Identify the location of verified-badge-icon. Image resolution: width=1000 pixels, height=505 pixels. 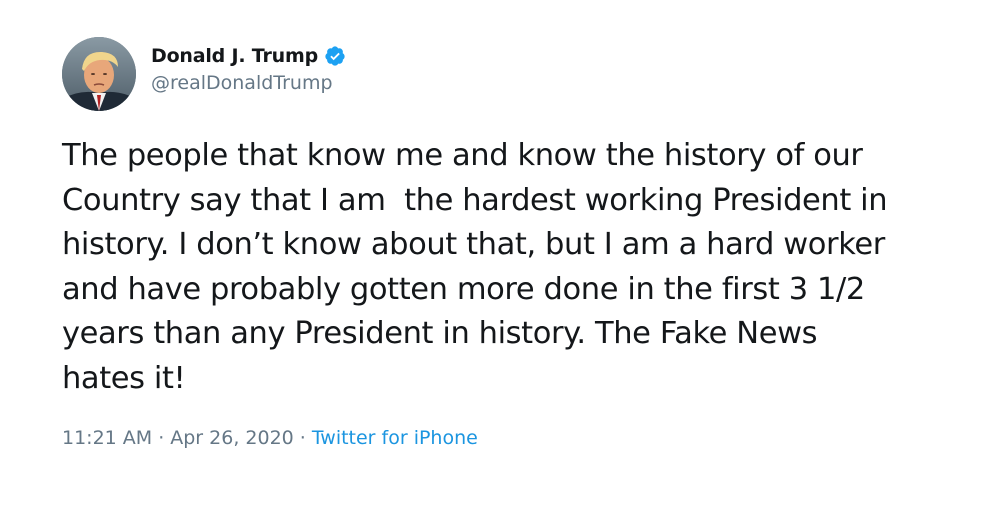
(335, 56).